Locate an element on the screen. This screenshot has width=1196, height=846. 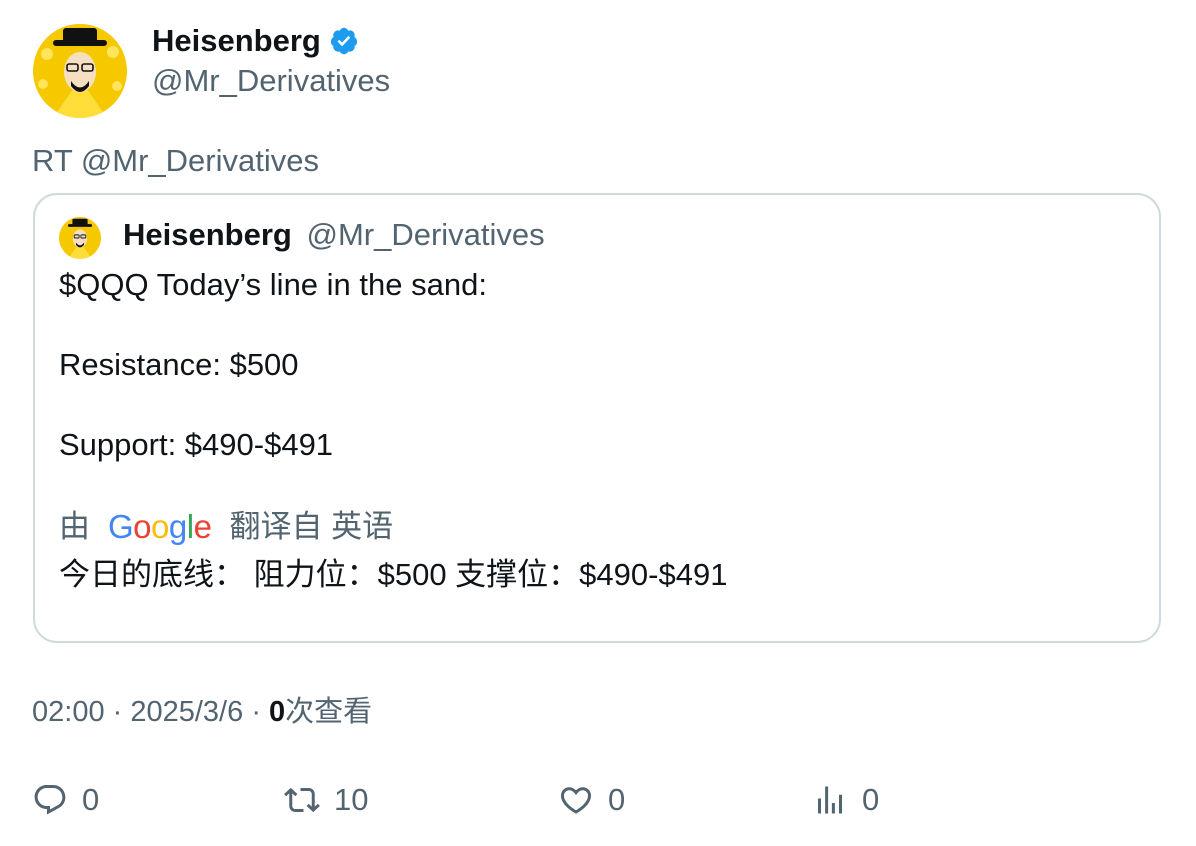
views-button: 0 is located at coordinates (845, 800).